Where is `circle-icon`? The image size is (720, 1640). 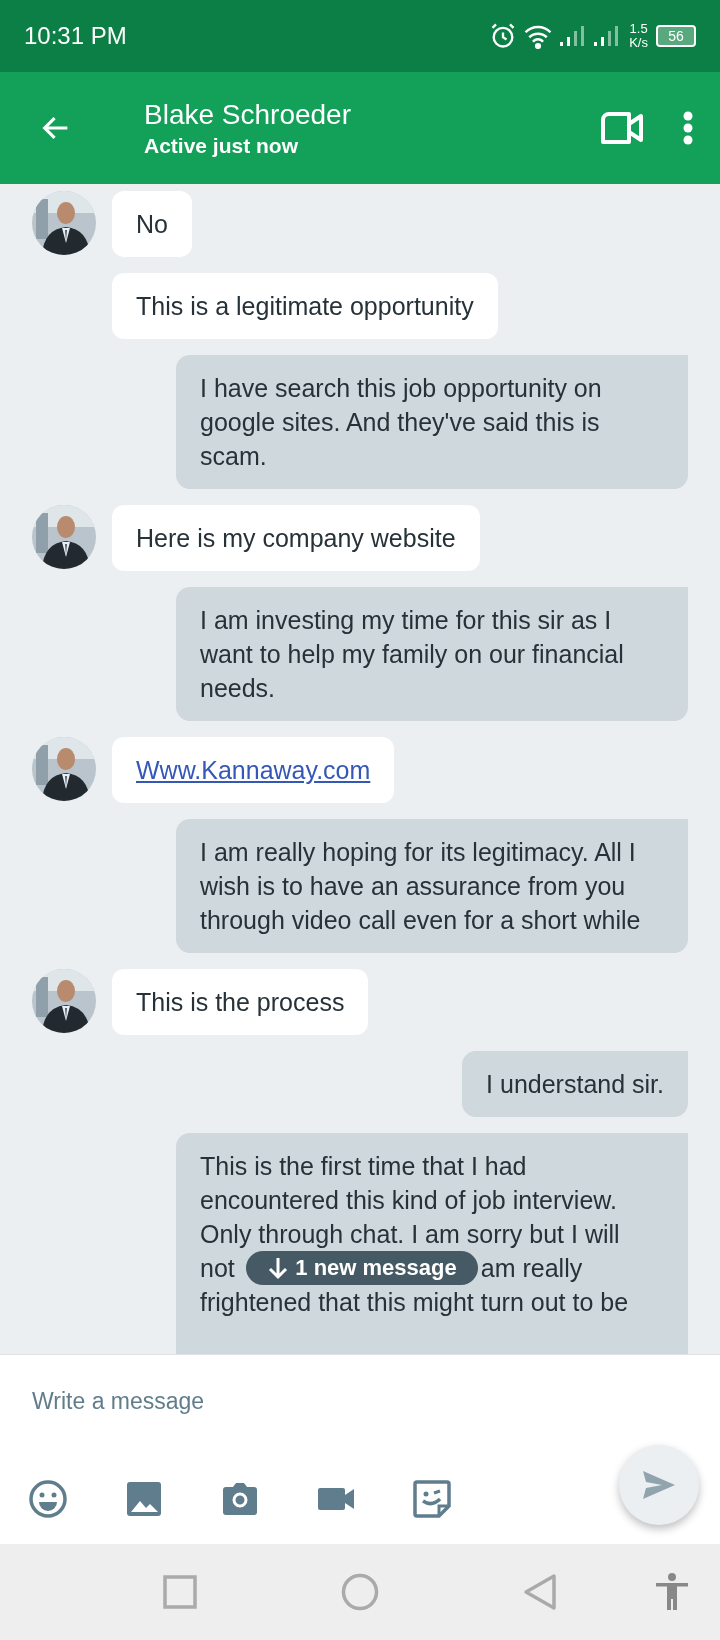 circle-icon is located at coordinates (360, 1592).